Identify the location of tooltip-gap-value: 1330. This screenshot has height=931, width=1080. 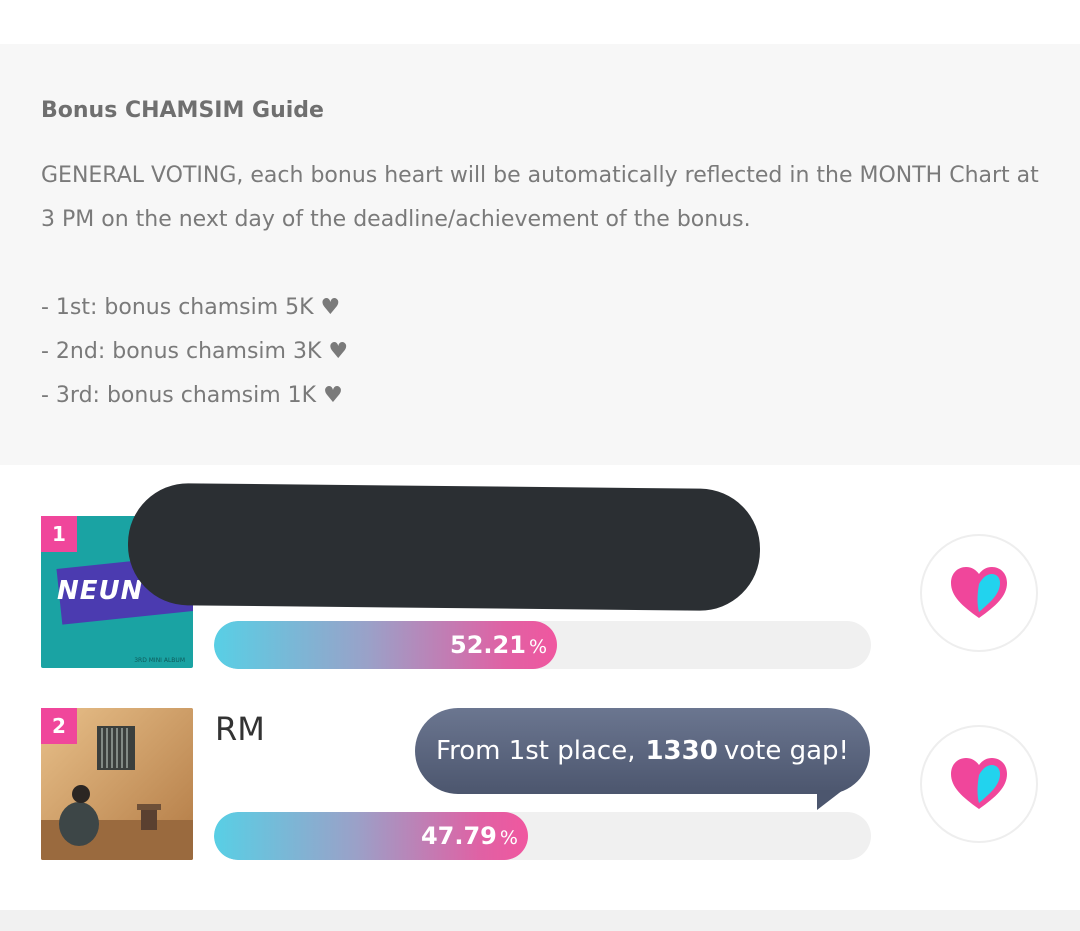
(681, 751).